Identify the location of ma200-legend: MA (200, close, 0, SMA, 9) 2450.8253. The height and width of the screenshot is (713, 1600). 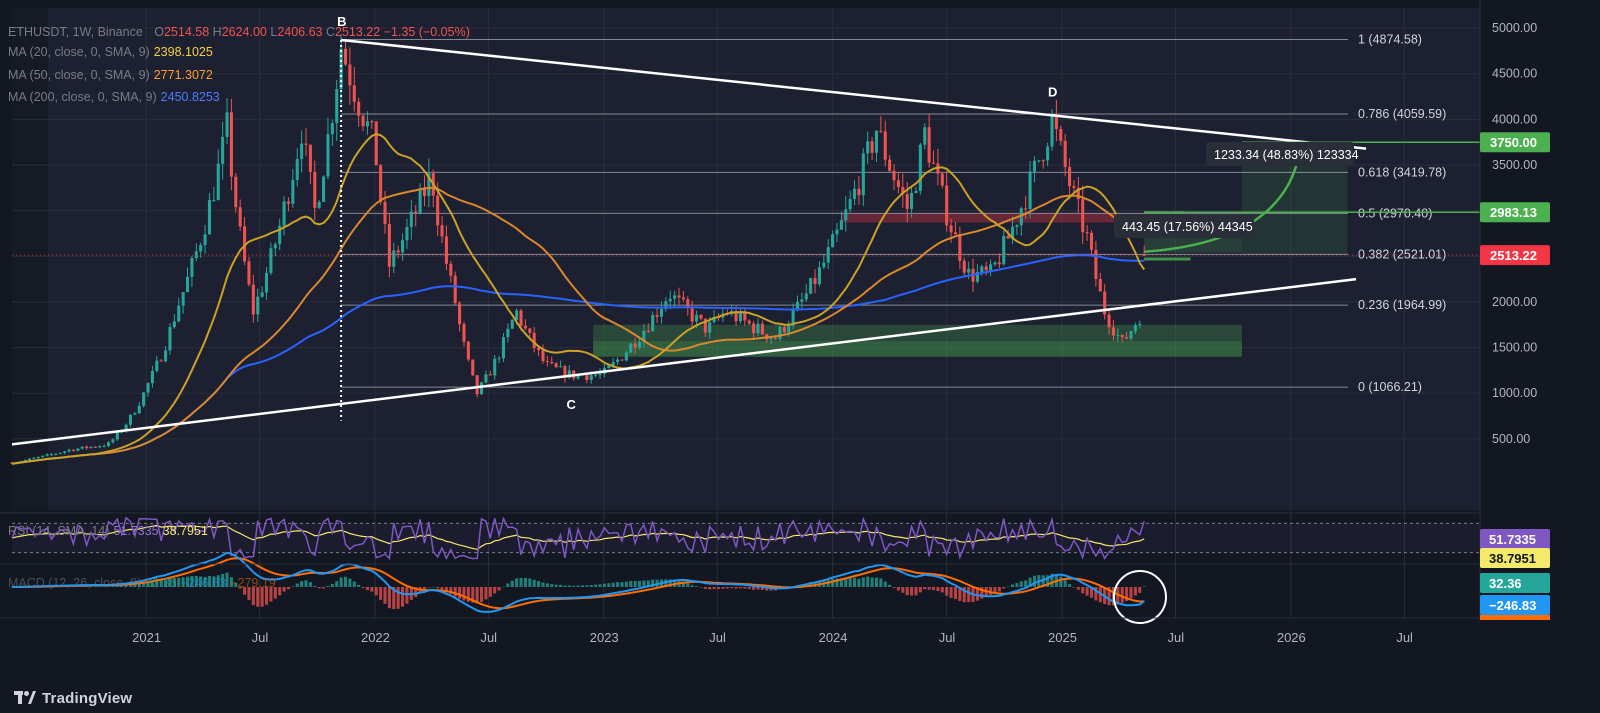
(114, 97).